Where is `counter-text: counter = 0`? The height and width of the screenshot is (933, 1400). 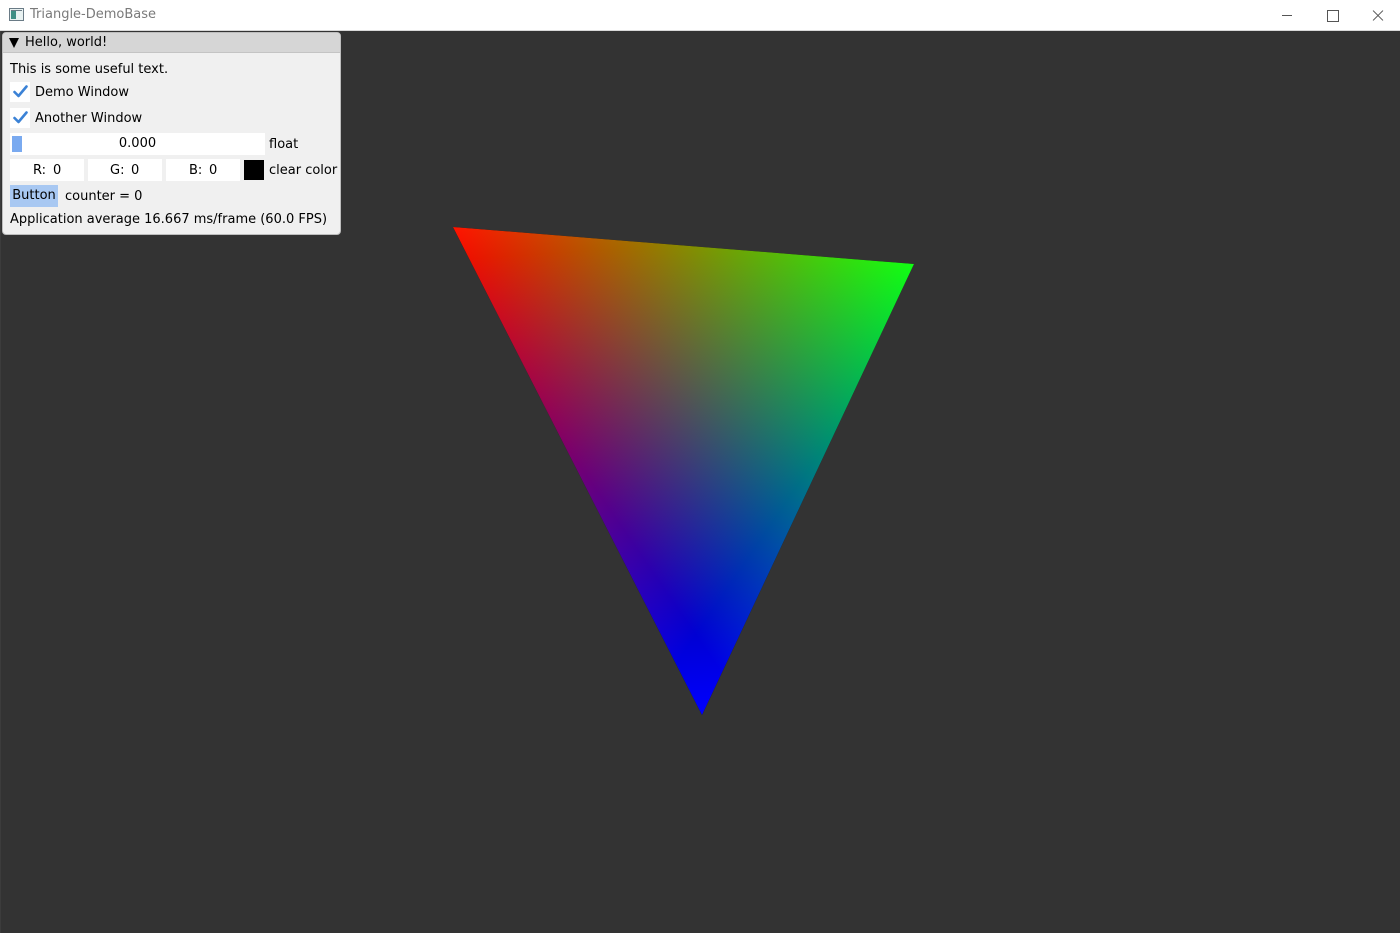 counter-text: counter = 0 is located at coordinates (104, 196).